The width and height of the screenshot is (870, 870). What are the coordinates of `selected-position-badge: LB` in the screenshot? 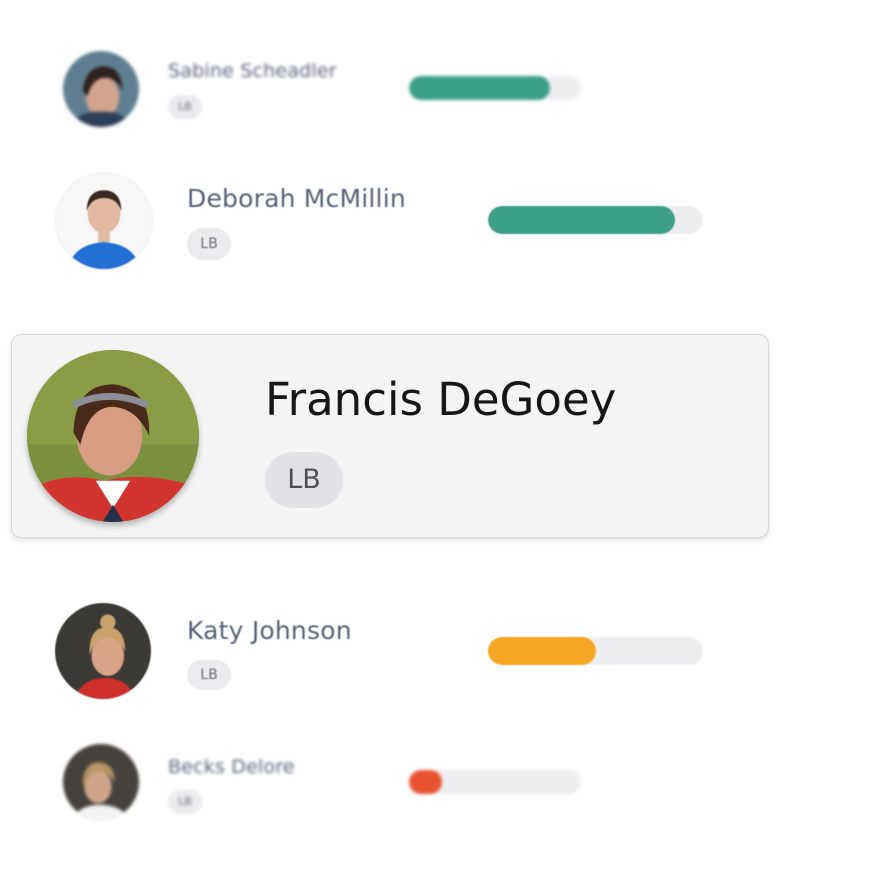 It's located at (304, 480).